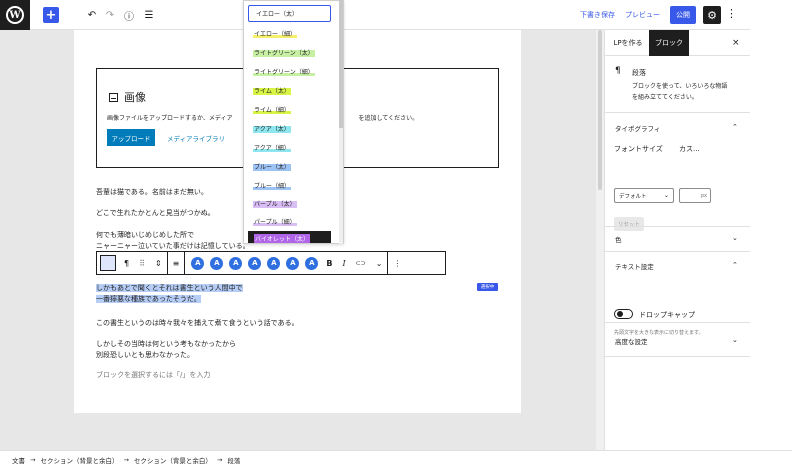 The height and width of the screenshot is (468, 792). I want to click on publish-button: 公開, so click(683, 15).